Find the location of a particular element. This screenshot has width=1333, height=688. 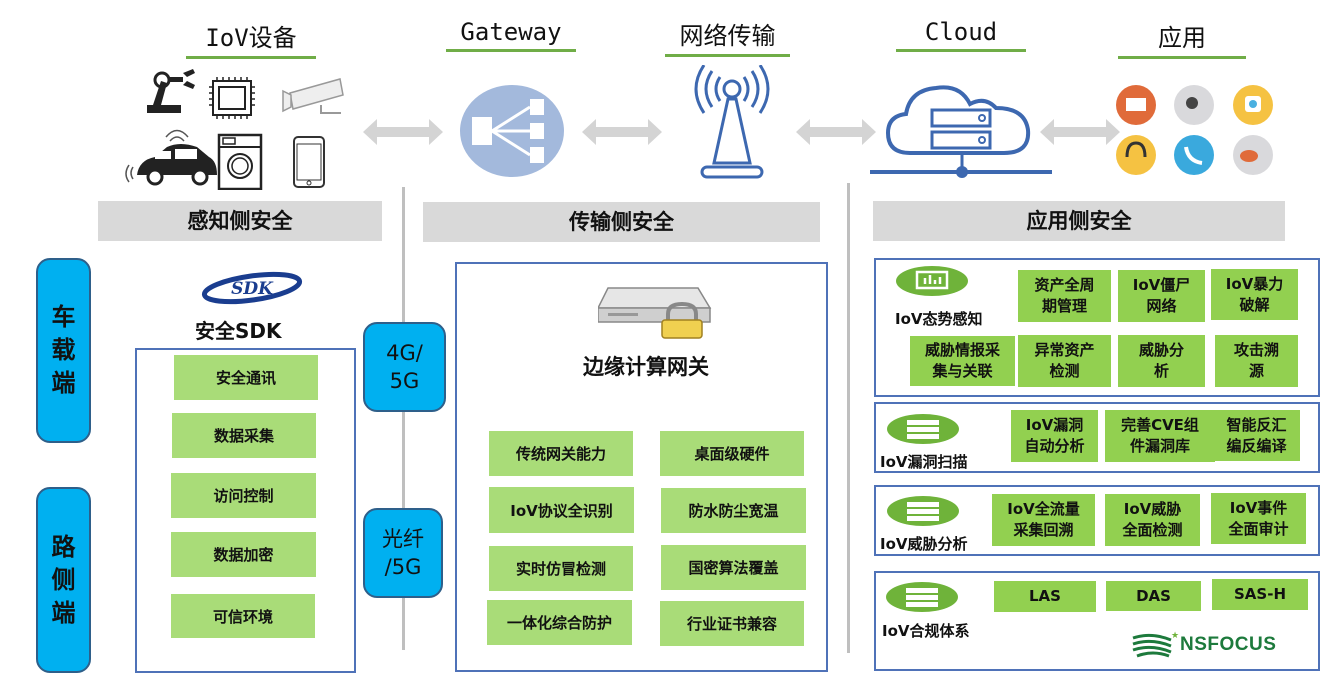

robot-arm-icon is located at coordinates (171, 91).